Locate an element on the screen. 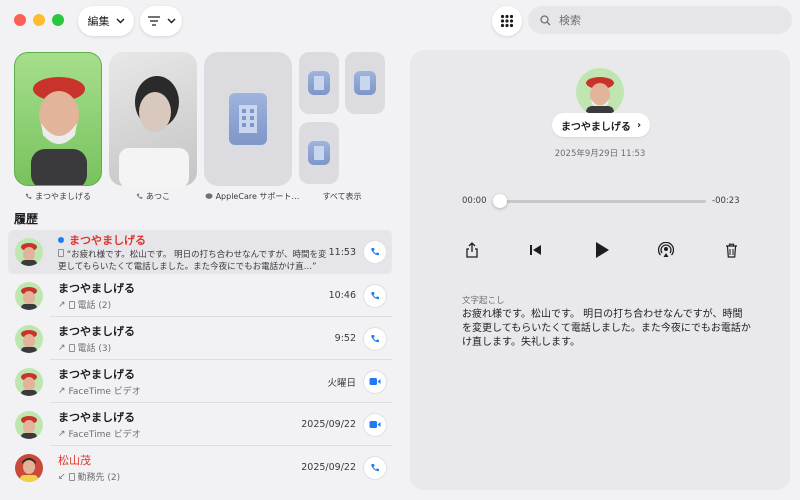 The image size is (800, 500). favorite-card-applecare is located at coordinates (248, 119).